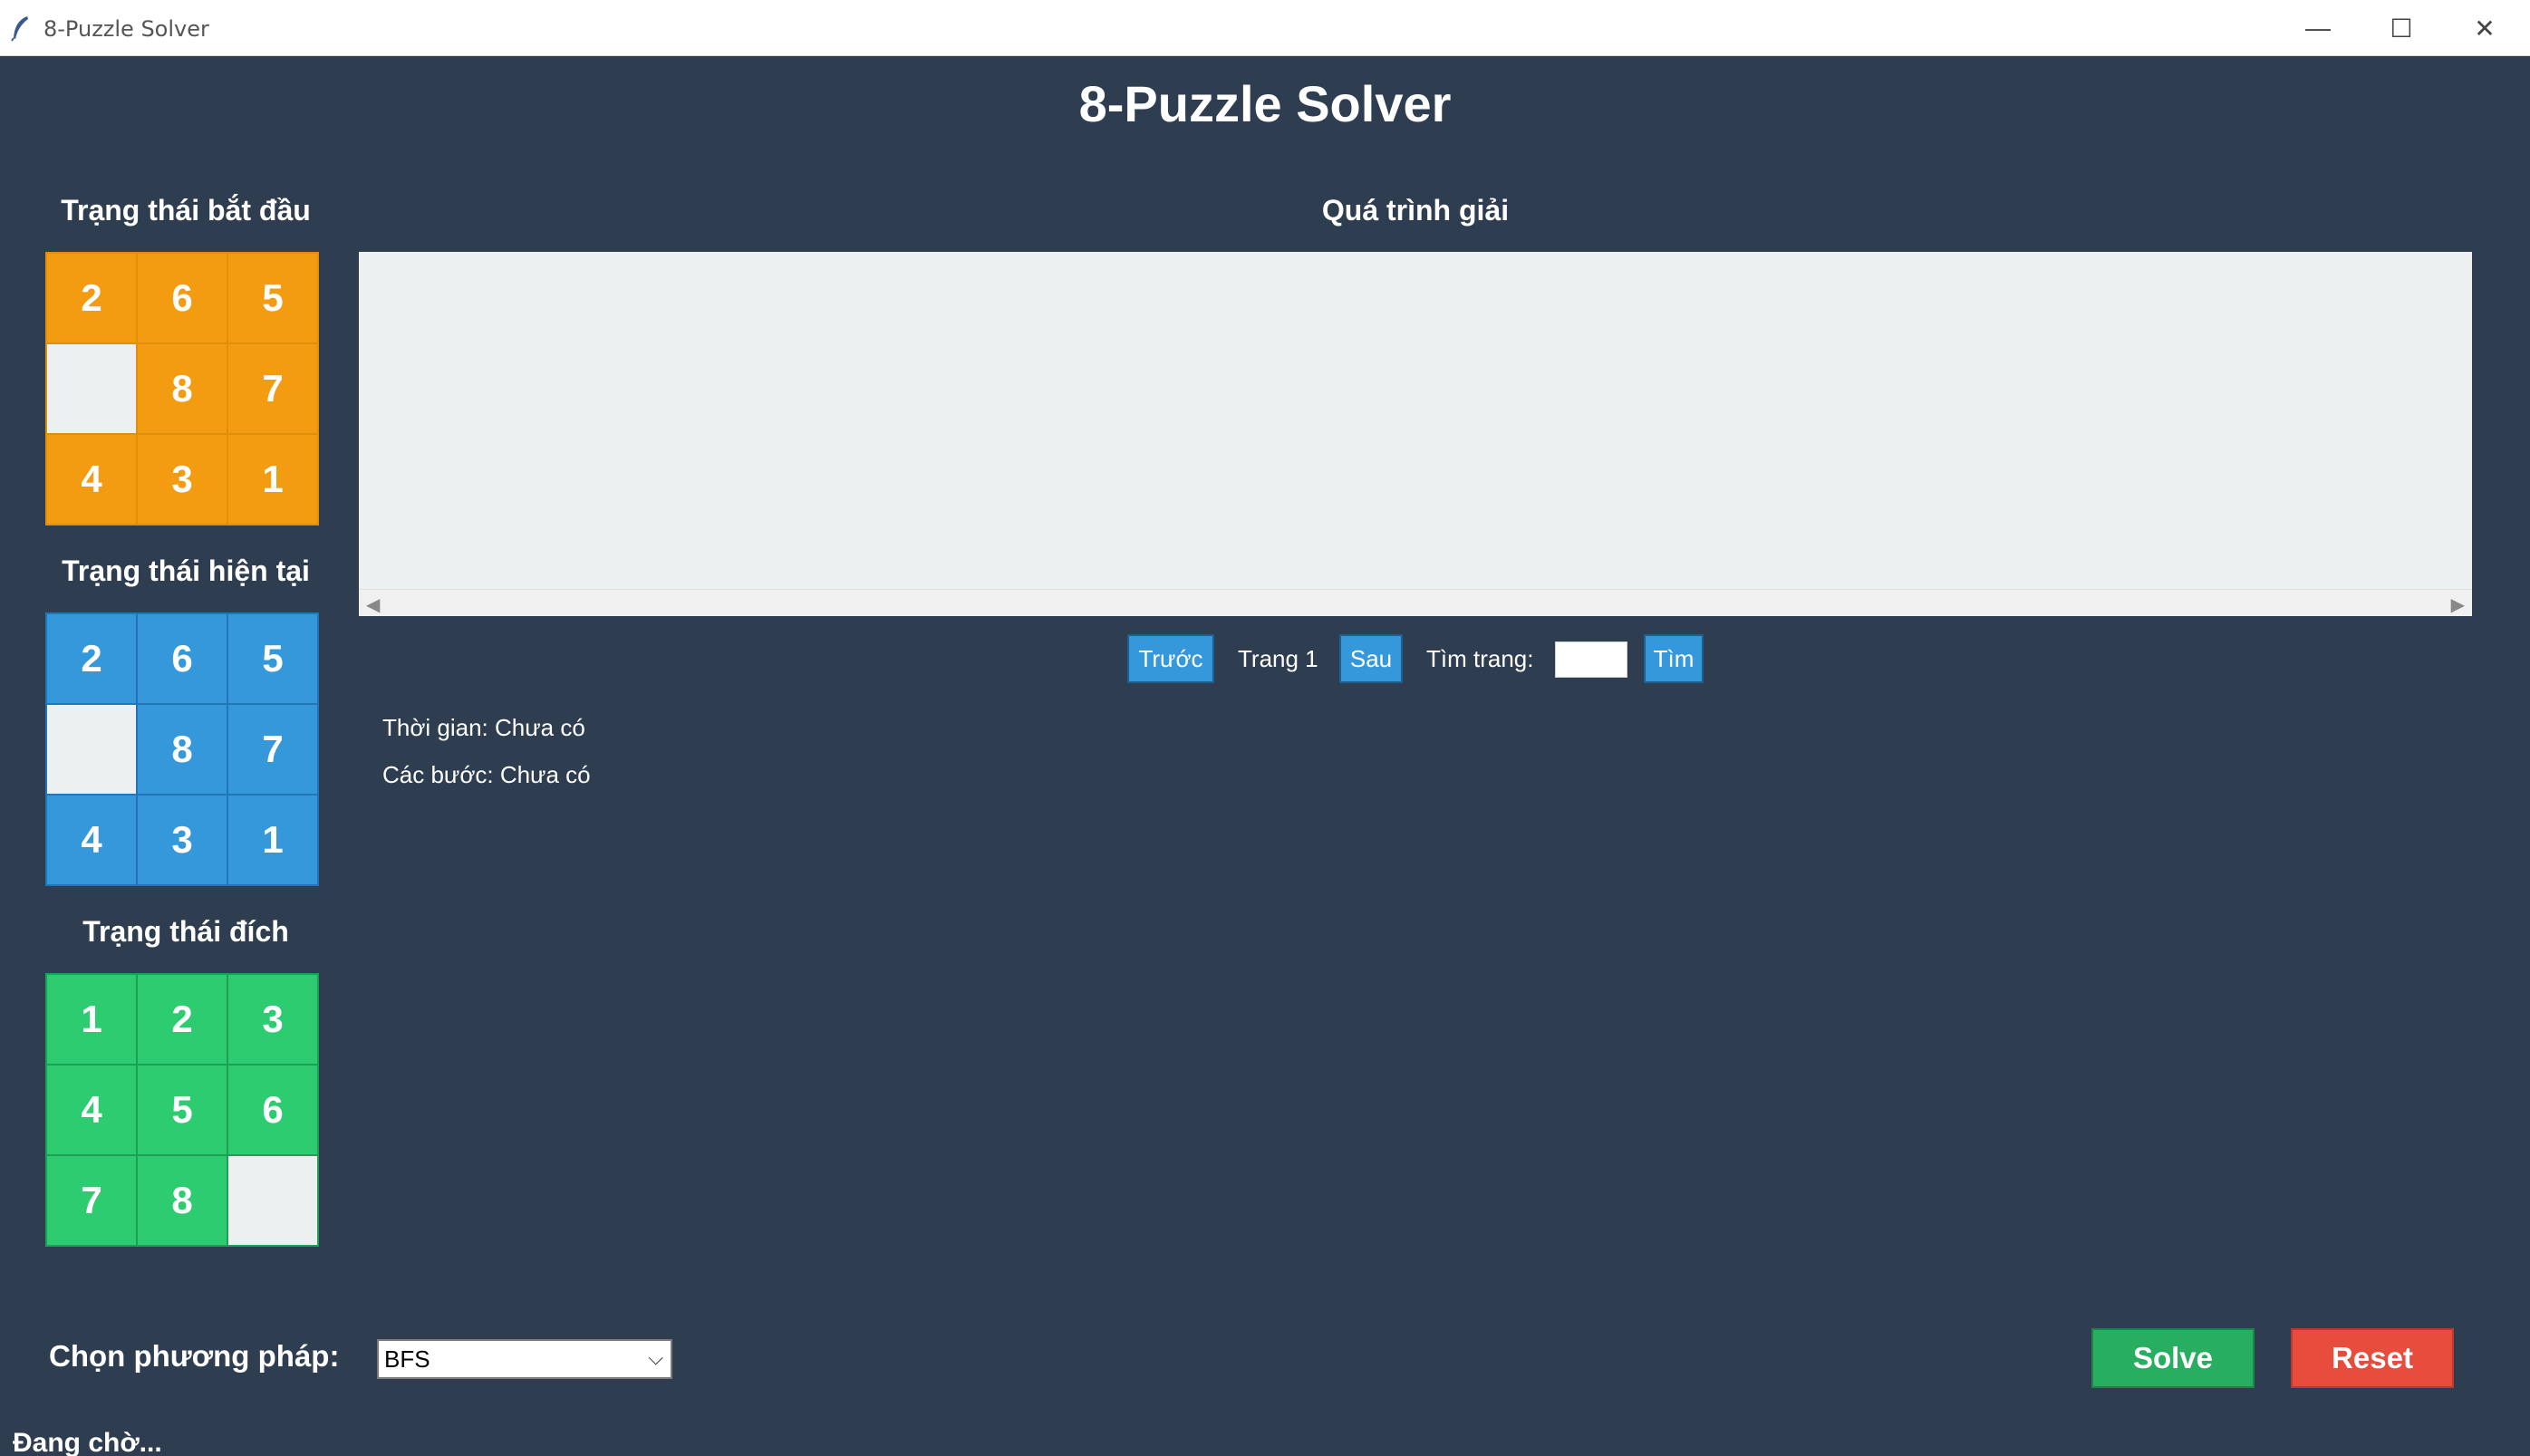 The image size is (2530, 1456). I want to click on process-label: Quá trình giải, so click(1416, 210).